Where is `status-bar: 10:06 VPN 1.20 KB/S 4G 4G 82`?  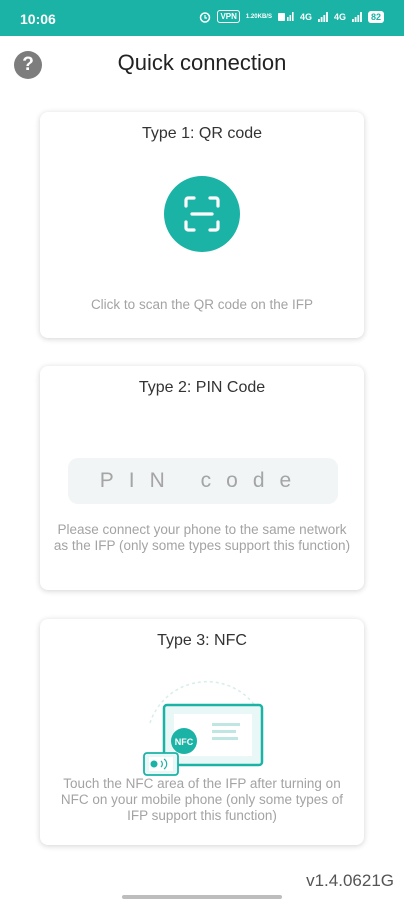 status-bar: 10:06 VPN 1.20 KB/S 4G 4G 82 is located at coordinates (202, 18).